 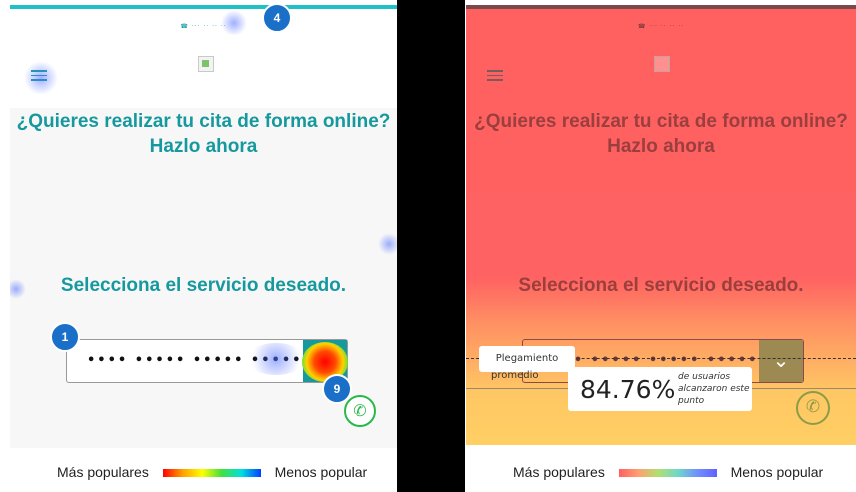 What do you see at coordinates (495, 75) in the screenshot?
I see `hamburger-menu-icon` at bounding box center [495, 75].